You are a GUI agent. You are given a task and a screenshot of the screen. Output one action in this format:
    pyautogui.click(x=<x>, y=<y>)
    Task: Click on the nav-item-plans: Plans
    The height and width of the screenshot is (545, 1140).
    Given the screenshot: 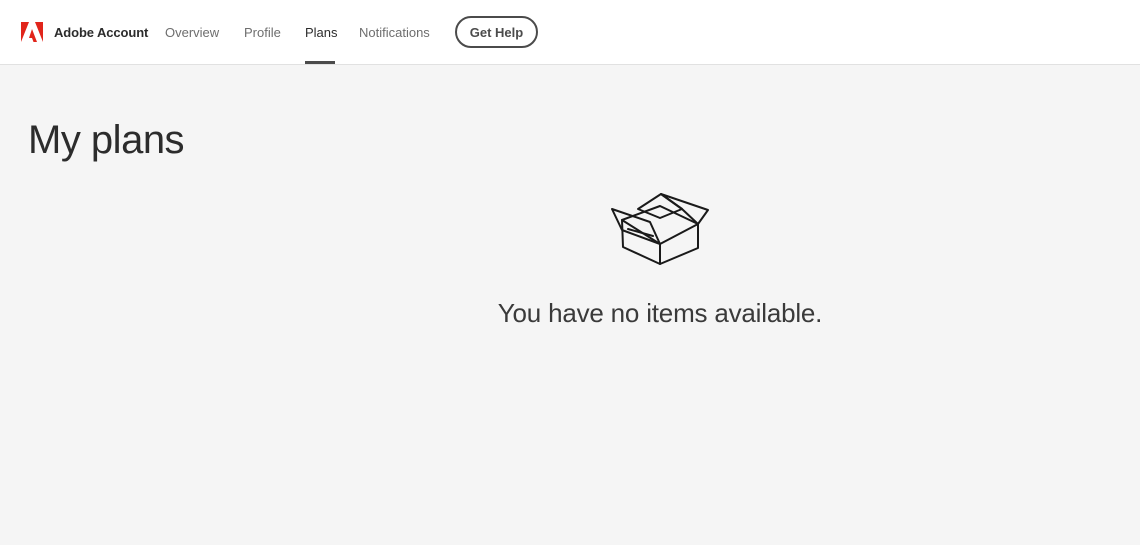 What is the action you would take?
    pyautogui.click(x=321, y=32)
    